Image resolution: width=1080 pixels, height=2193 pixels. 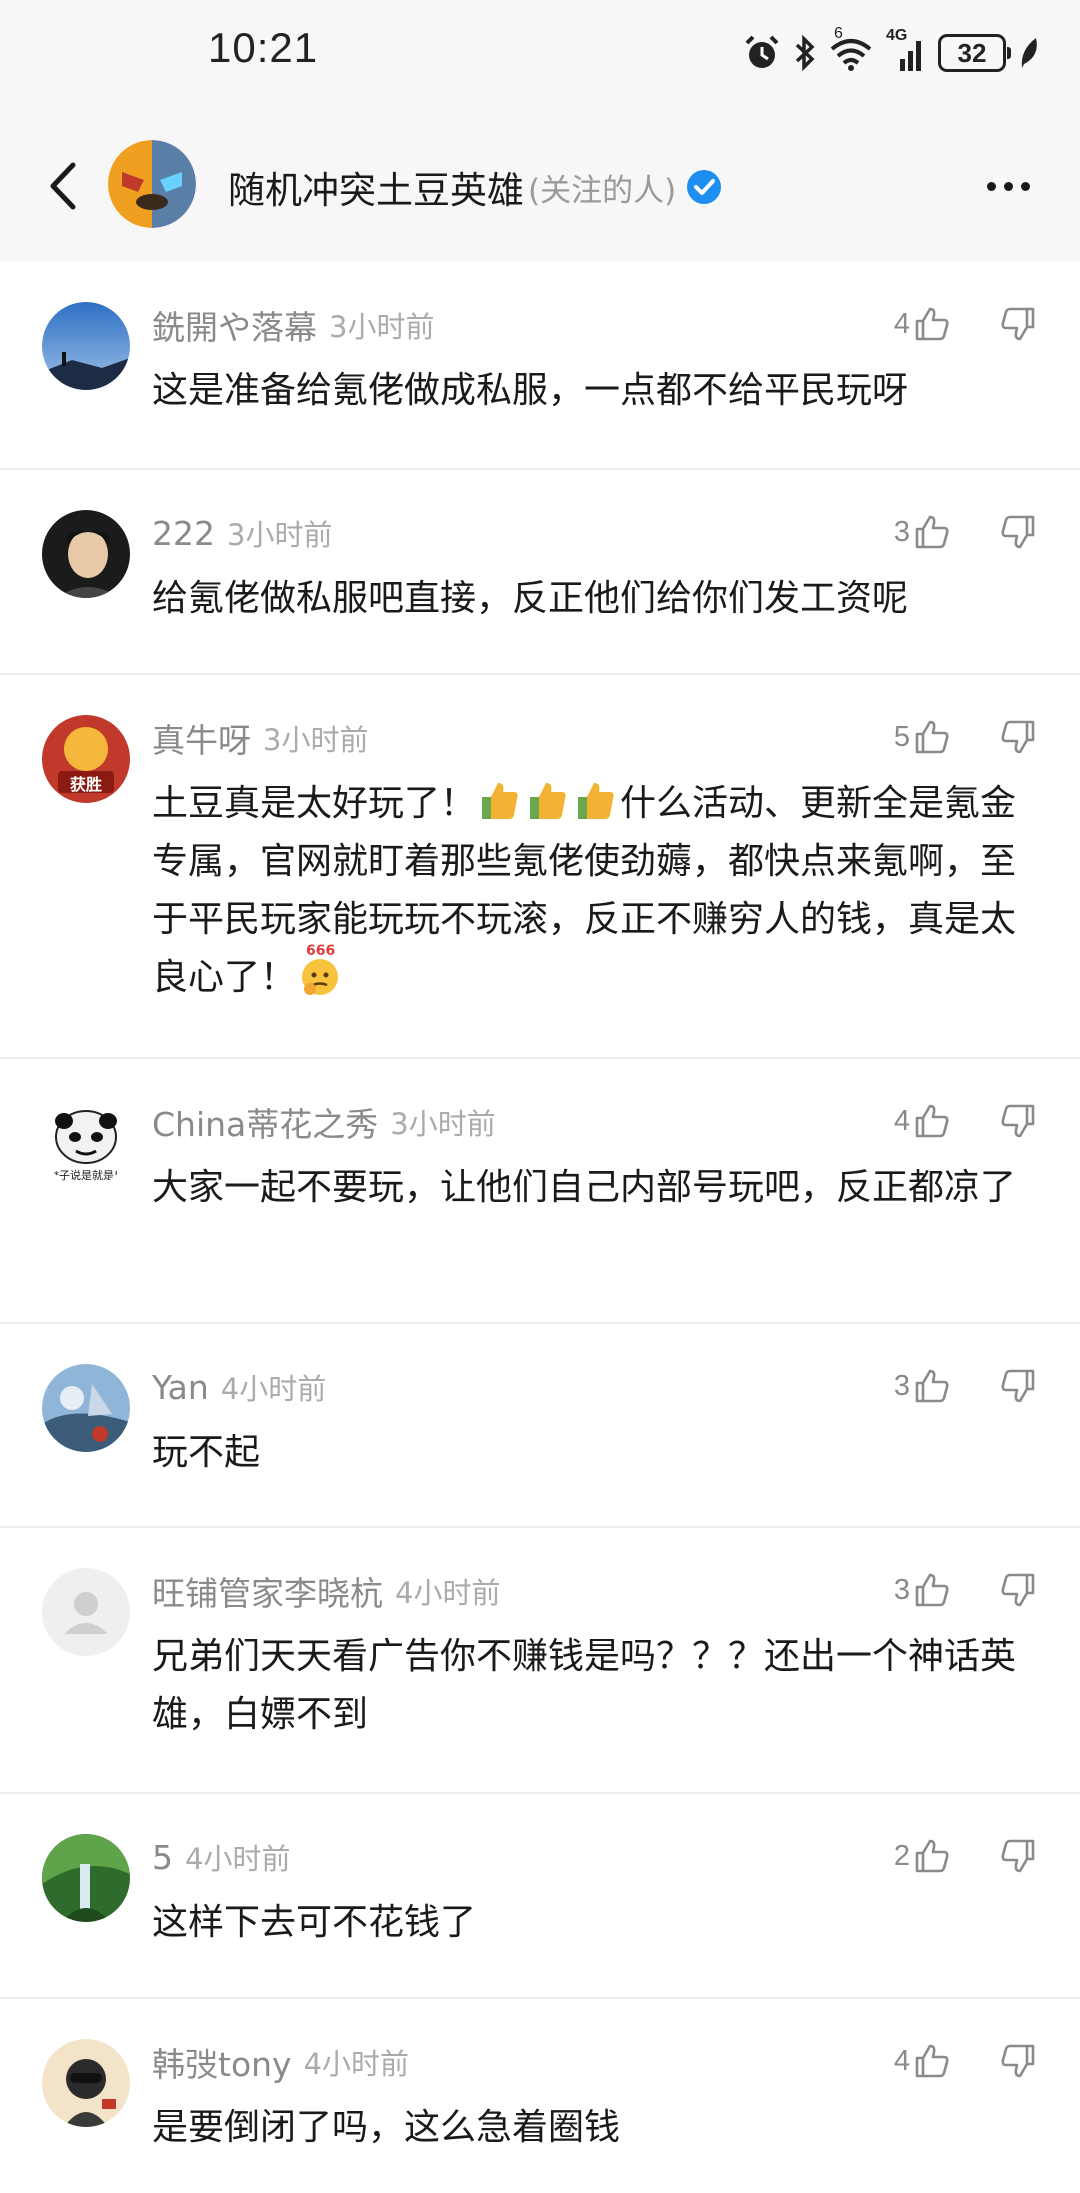 I want to click on comment-meta: 222 3小时前, so click(x=242, y=533).